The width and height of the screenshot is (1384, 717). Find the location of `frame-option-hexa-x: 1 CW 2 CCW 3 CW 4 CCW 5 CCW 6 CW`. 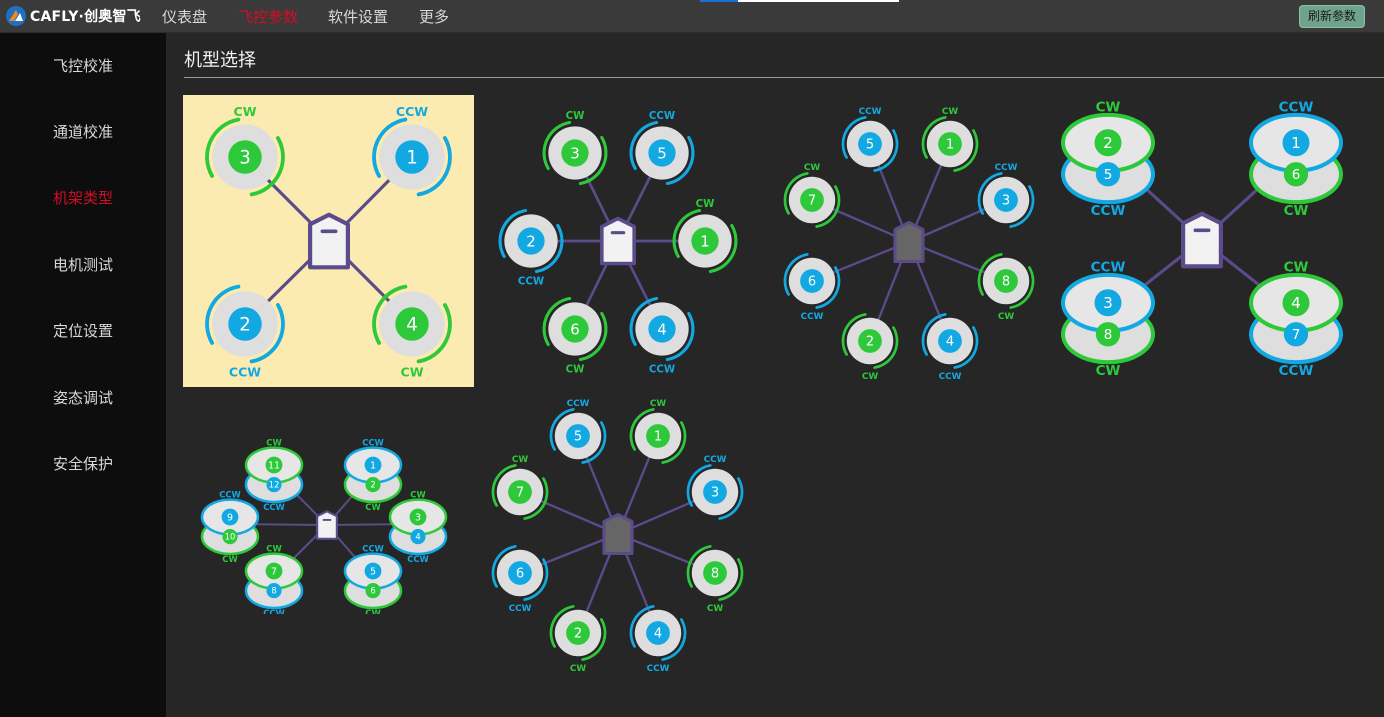

frame-option-hexa-x: 1 CW 2 CCW 3 CW 4 CCW 5 CCW 6 CW is located at coordinates (620, 240).